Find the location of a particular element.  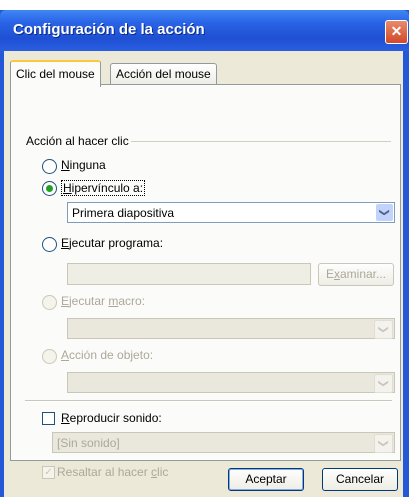

tab-label: Acción del mouse is located at coordinates (163, 74).